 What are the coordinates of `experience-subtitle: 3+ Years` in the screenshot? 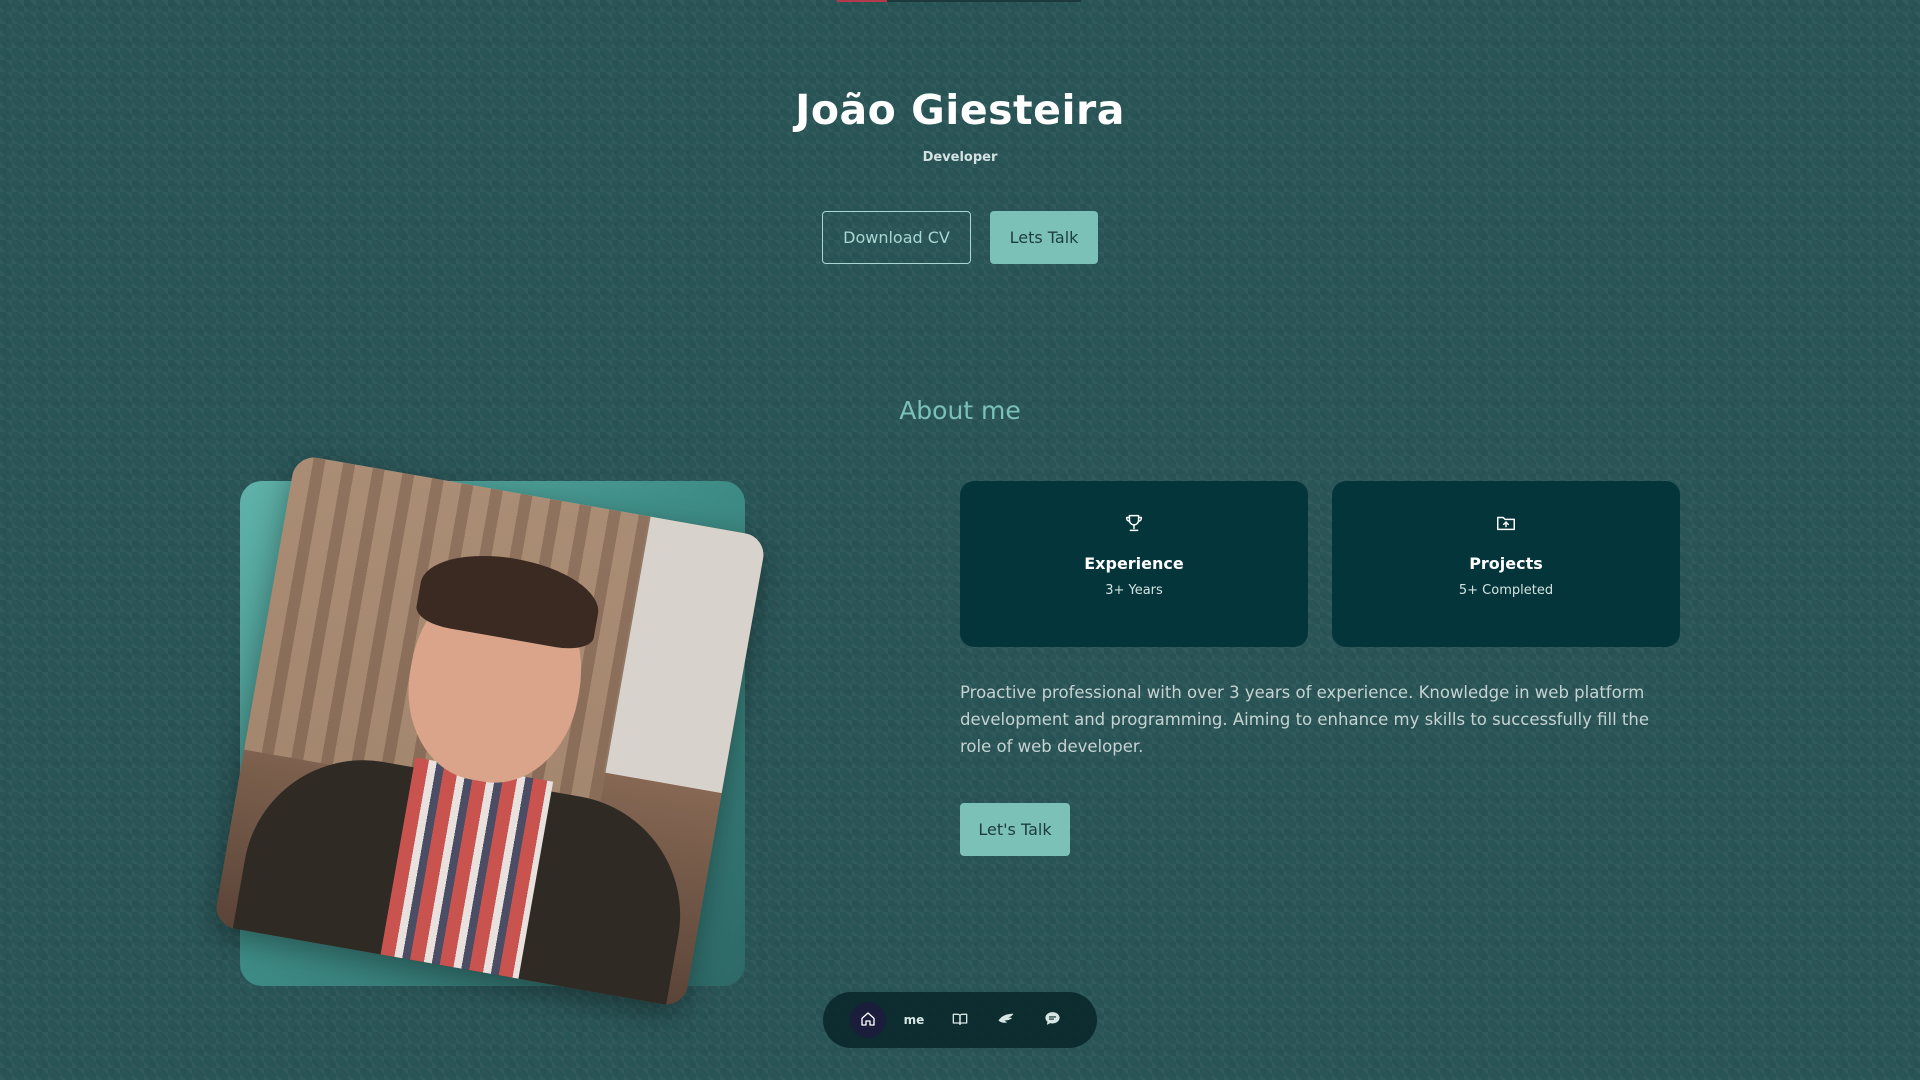 It's located at (1134, 590).